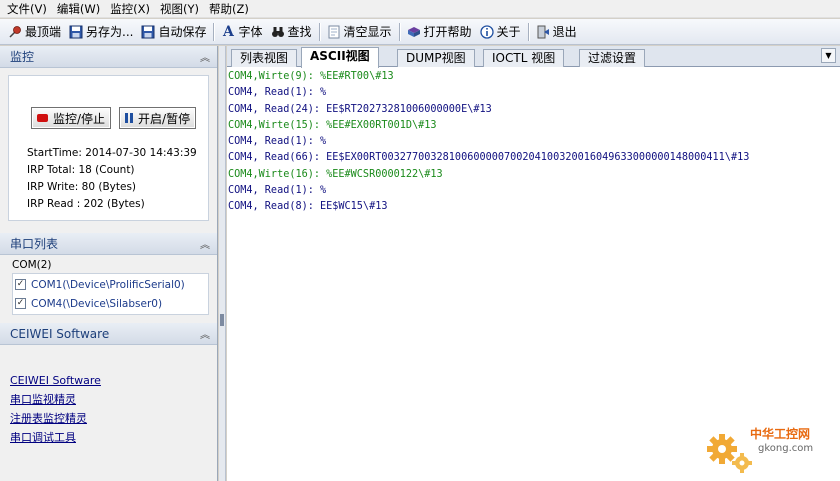  What do you see at coordinates (780, 434) in the screenshot?
I see `watermark-title: 中华工控网` at bounding box center [780, 434].